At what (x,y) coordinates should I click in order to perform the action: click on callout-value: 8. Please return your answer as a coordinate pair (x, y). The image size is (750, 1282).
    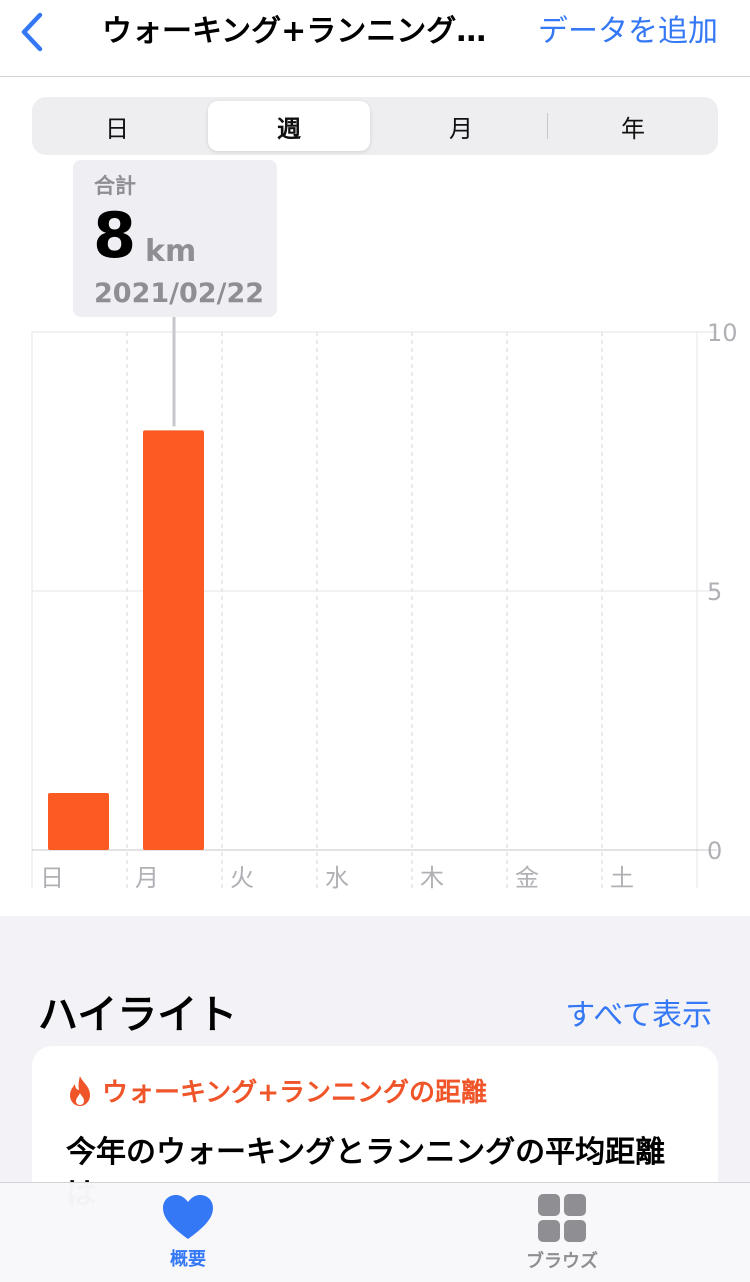
    Looking at the image, I should click on (115, 235).